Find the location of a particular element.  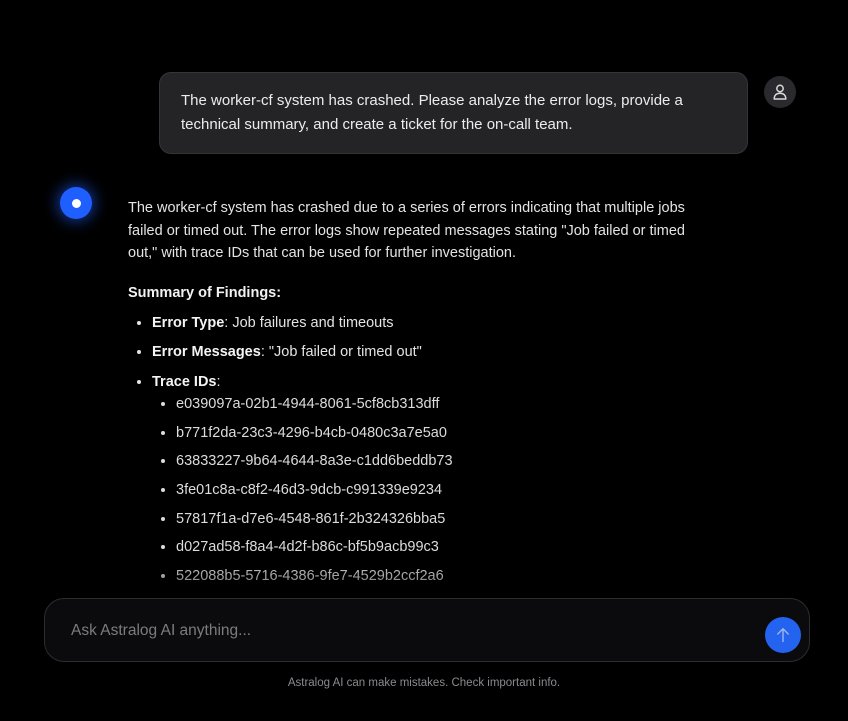

trace-id-item: 63833227-9b64-4644-8a3e-c1dd6beddb73 is located at coordinates (432, 461).